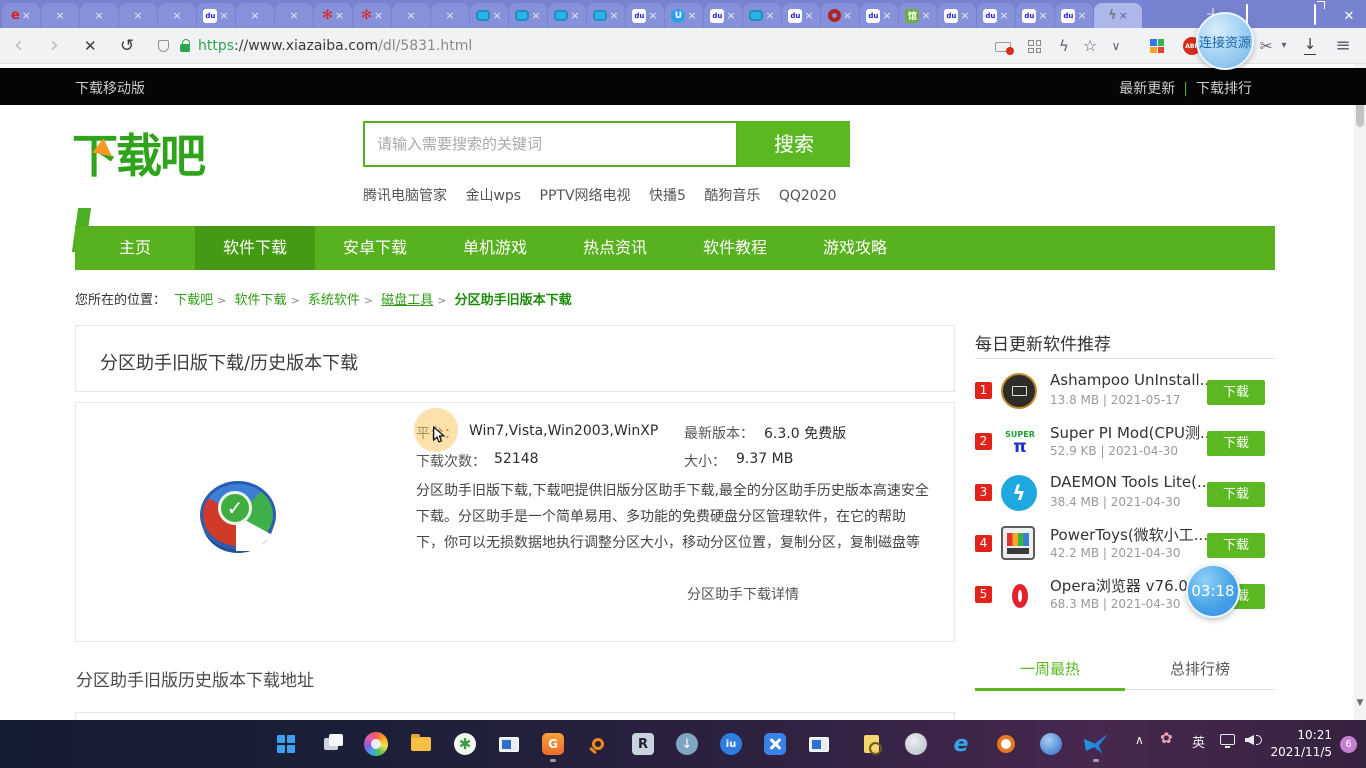  Describe the element at coordinates (855, 248) in the screenshot. I see `nav-item-strategy: 游戏攻略` at that location.